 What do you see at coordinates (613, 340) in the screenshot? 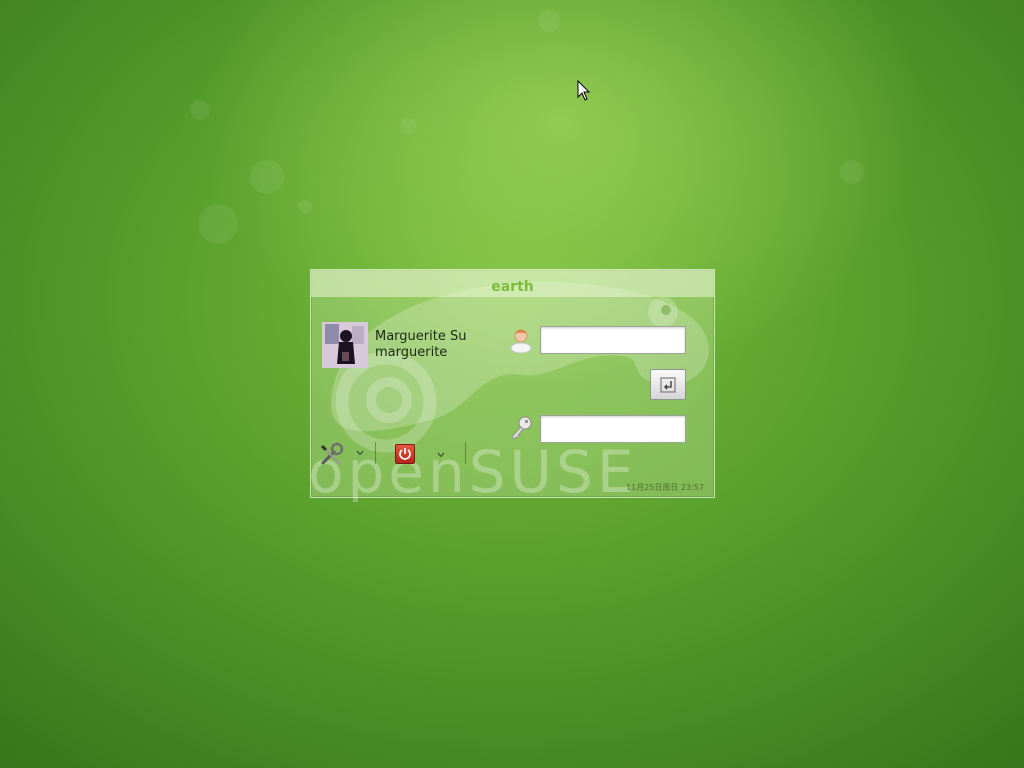
I see `username-input` at bounding box center [613, 340].